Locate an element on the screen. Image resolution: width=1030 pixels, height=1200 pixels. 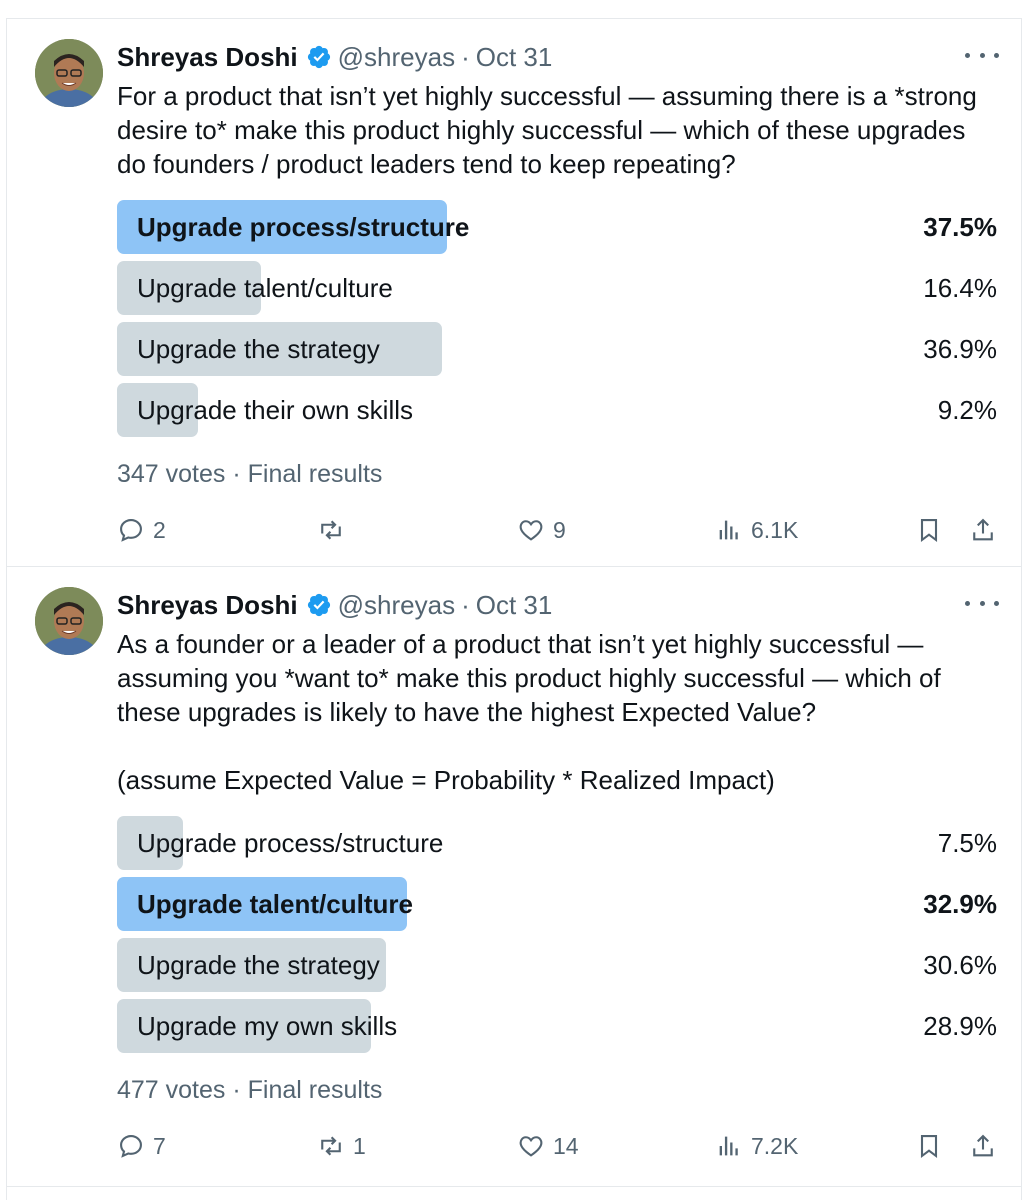
poll-option: Upgrade their own skills 9.2% is located at coordinates (557, 410).